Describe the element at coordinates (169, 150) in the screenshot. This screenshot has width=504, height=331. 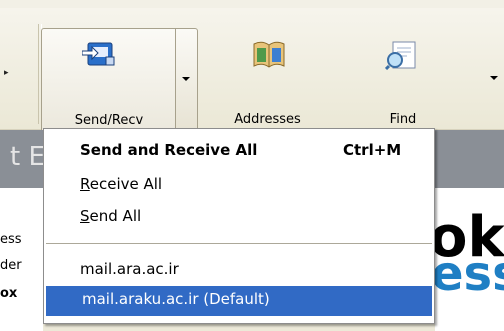
I see `menu-item-label: Send and Receive All` at that location.